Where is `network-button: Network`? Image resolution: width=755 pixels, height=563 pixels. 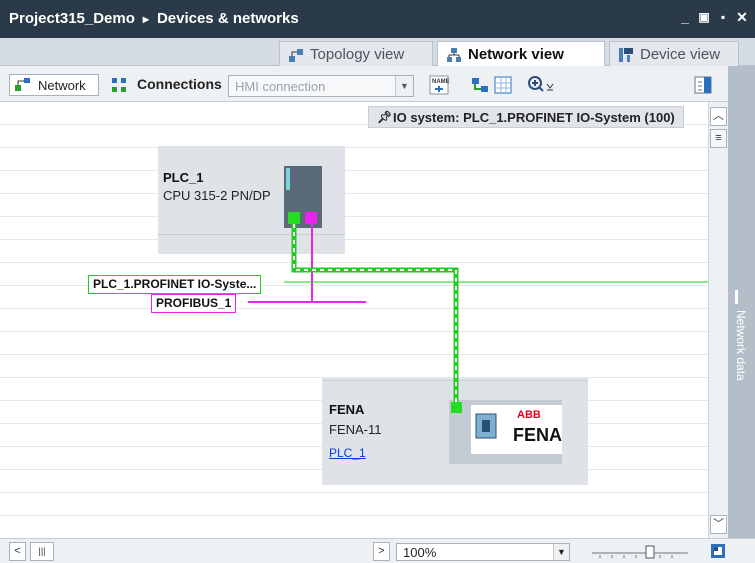
network-button: Network is located at coordinates (54, 85).